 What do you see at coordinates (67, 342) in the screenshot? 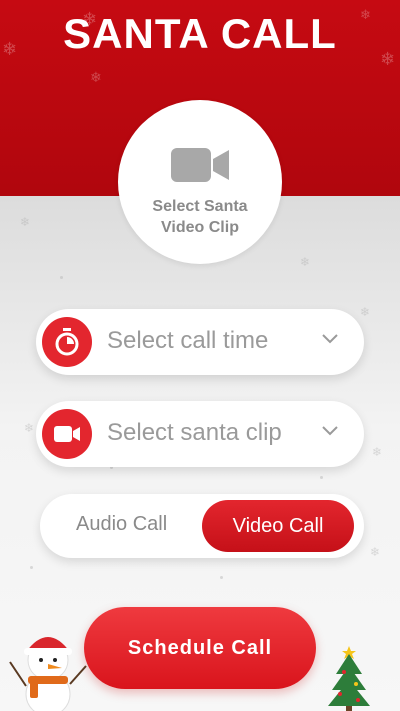
I see `stopwatch-icon` at bounding box center [67, 342].